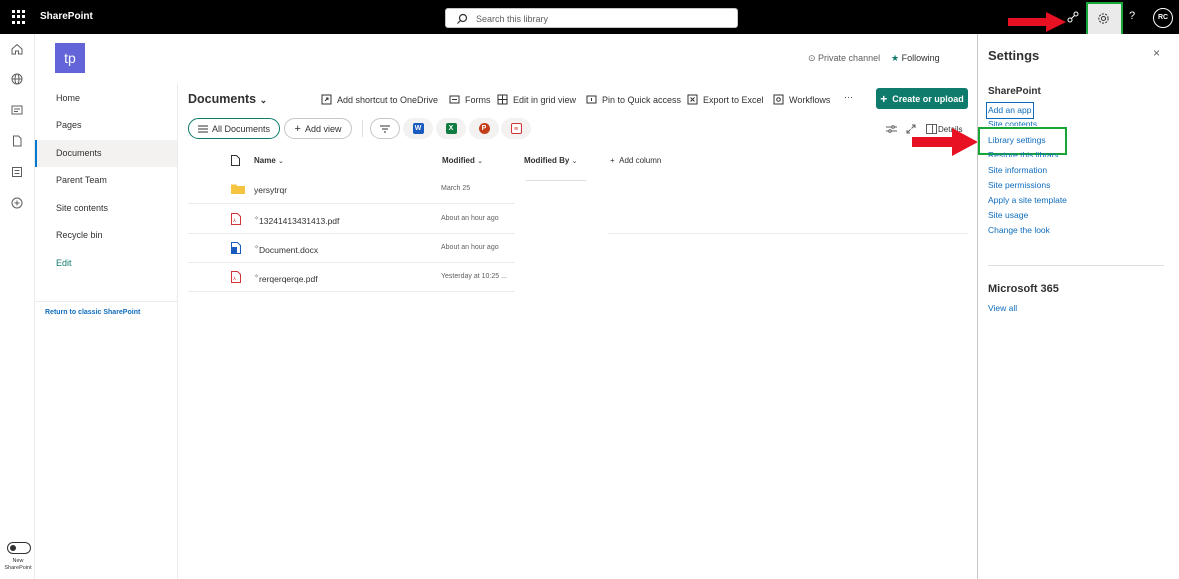 The height and width of the screenshot is (579, 1179). Describe the element at coordinates (922, 98) in the screenshot. I see `create-or-upload-button: + Create or upload` at that location.